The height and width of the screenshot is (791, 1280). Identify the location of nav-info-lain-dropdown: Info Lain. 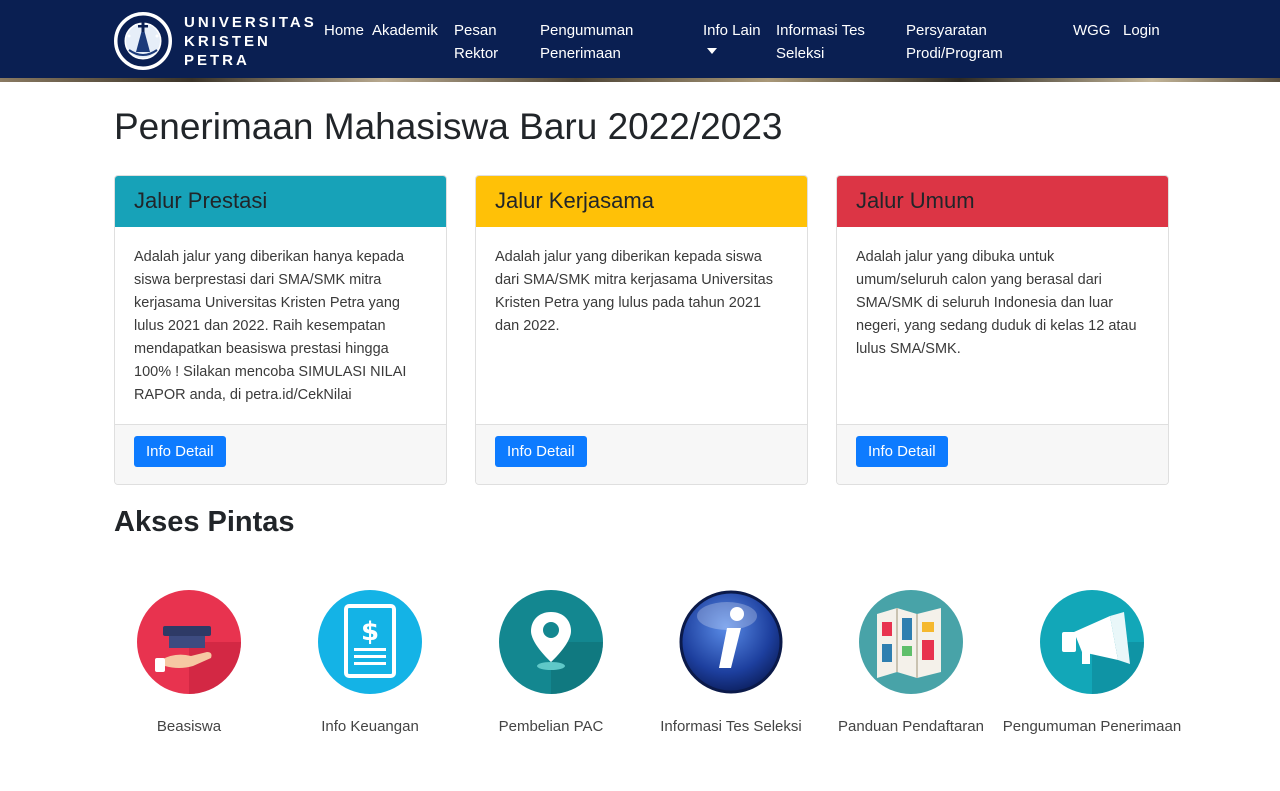
(732, 36).